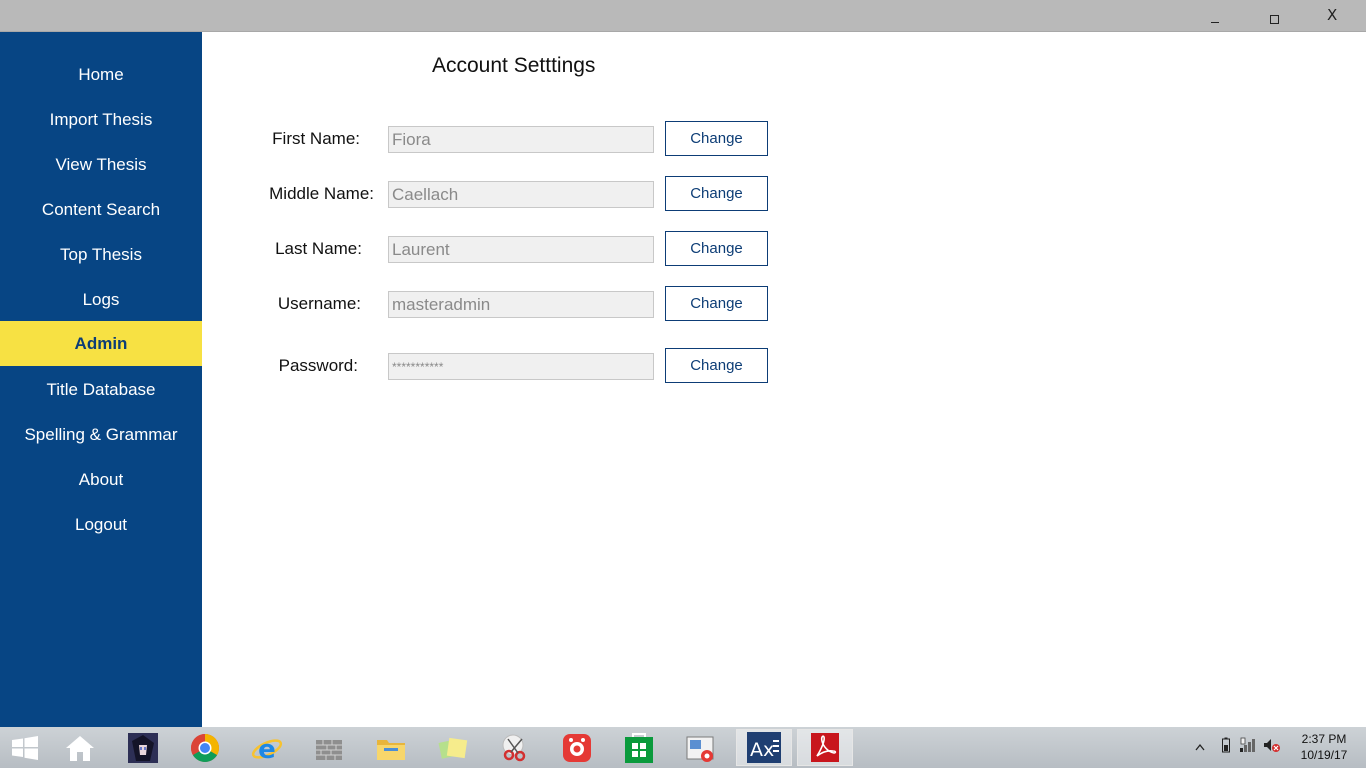 The image size is (1366, 770). I want to click on change-last-name-button: Change, so click(716, 248).